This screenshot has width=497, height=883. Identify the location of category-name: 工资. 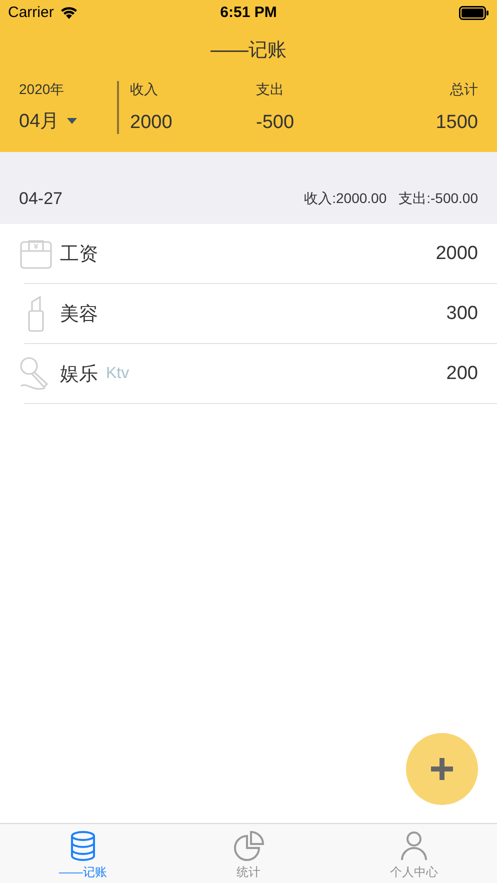
(79, 255).